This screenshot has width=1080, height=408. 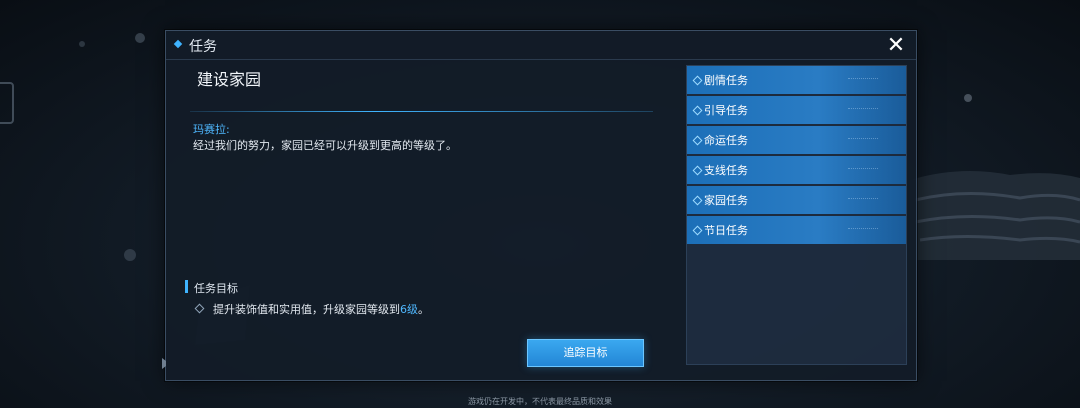 I want to click on tab-label: 命运任务, so click(x=726, y=140).